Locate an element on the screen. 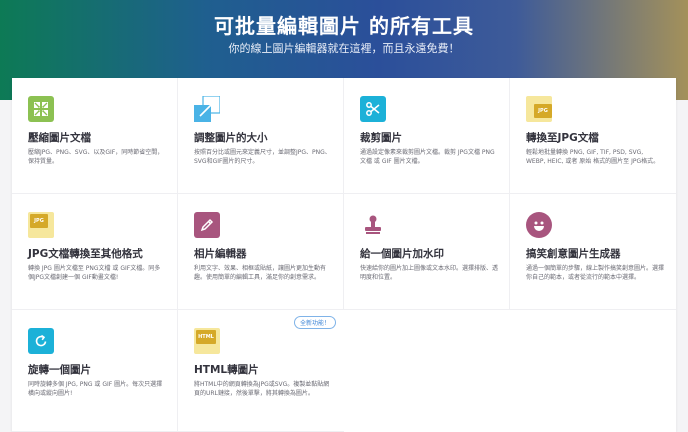 The image size is (688, 432). tool-title: 相片編輯器 is located at coordinates (220, 254).